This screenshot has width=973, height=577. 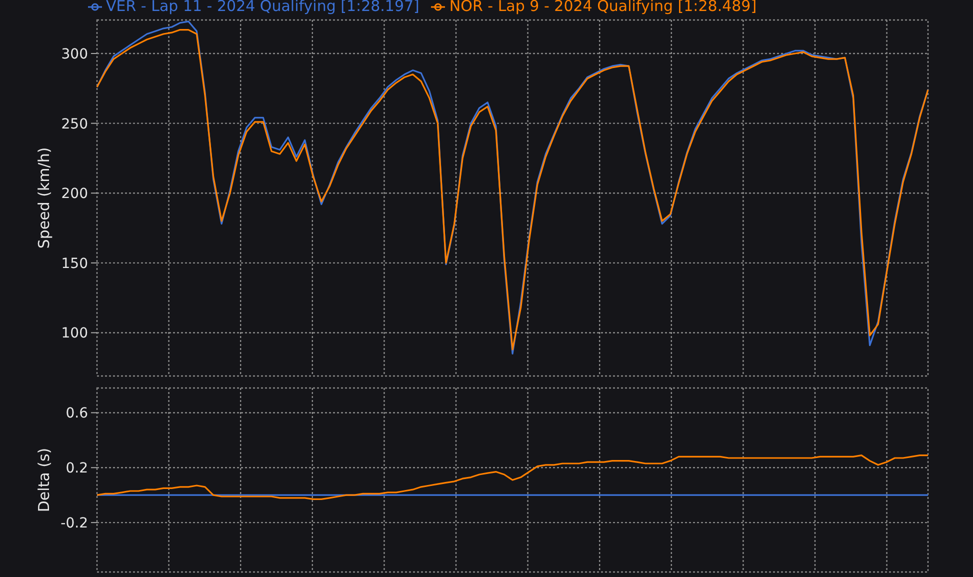 I want to click on axis-tick-label: 150, so click(x=74, y=264).